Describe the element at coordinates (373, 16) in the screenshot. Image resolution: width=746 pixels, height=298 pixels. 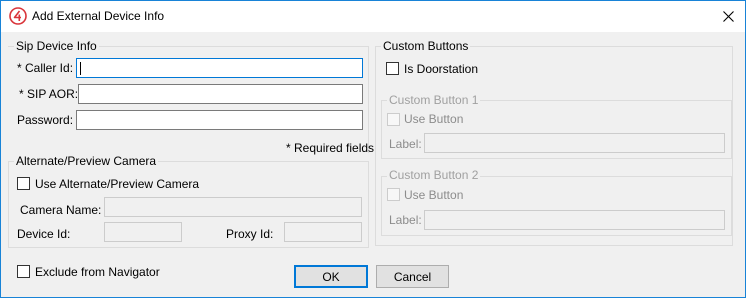
I see `title-bar: Add External Device Info` at that location.